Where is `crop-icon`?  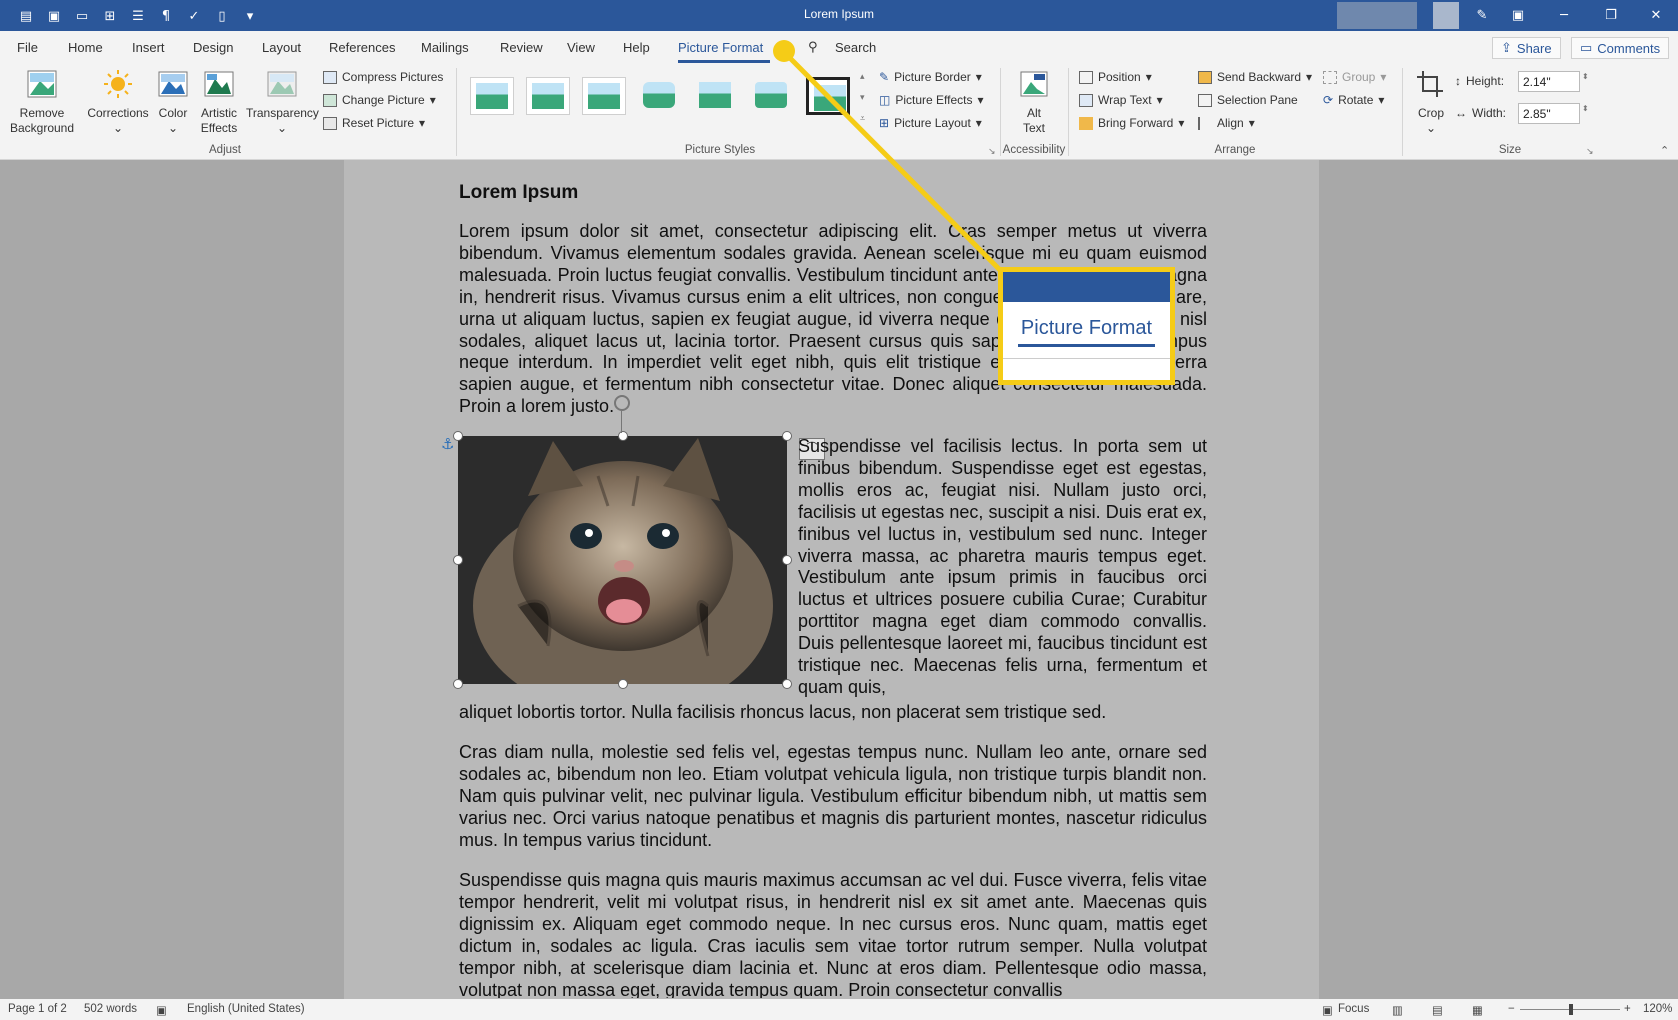
crop-icon is located at coordinates (1430, 84).